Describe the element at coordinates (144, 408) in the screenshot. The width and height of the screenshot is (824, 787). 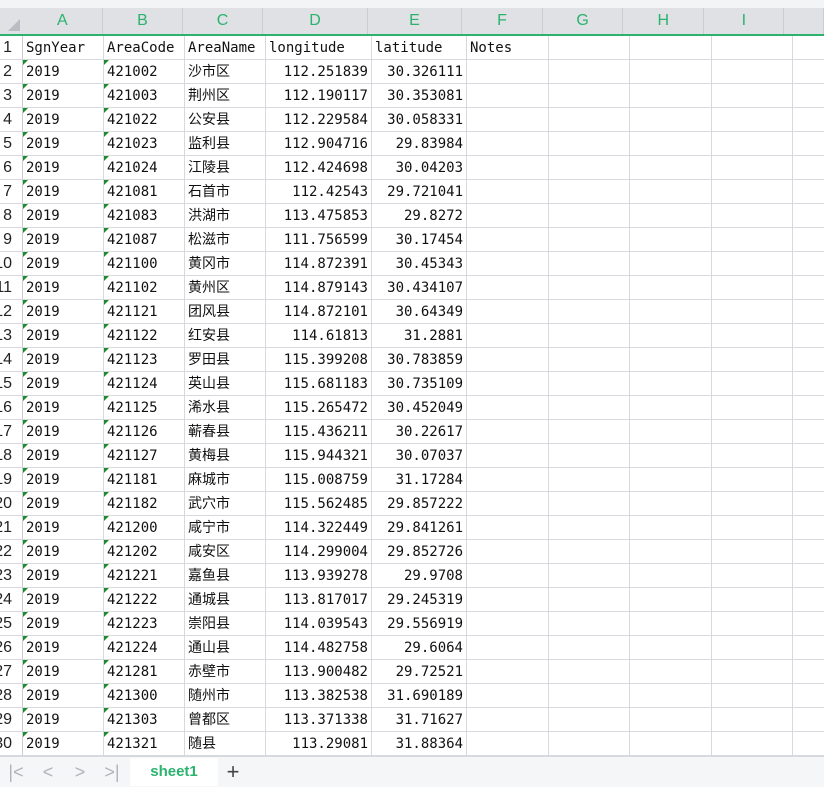
I see `cell: 421125` at that location.